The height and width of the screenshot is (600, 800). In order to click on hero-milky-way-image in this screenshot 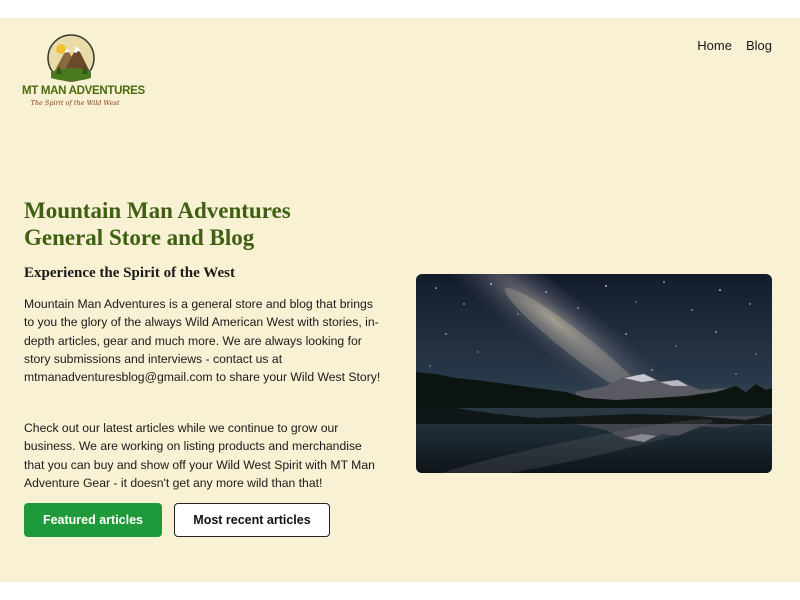, I will do `click(594, 373)`.